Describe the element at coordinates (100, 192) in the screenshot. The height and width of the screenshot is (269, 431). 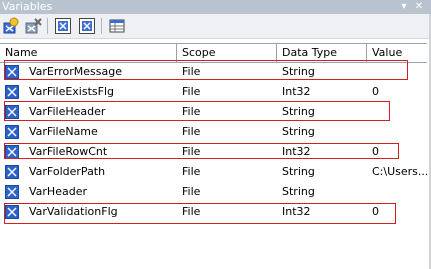
I see `variable-name: VarHeader` at that location.